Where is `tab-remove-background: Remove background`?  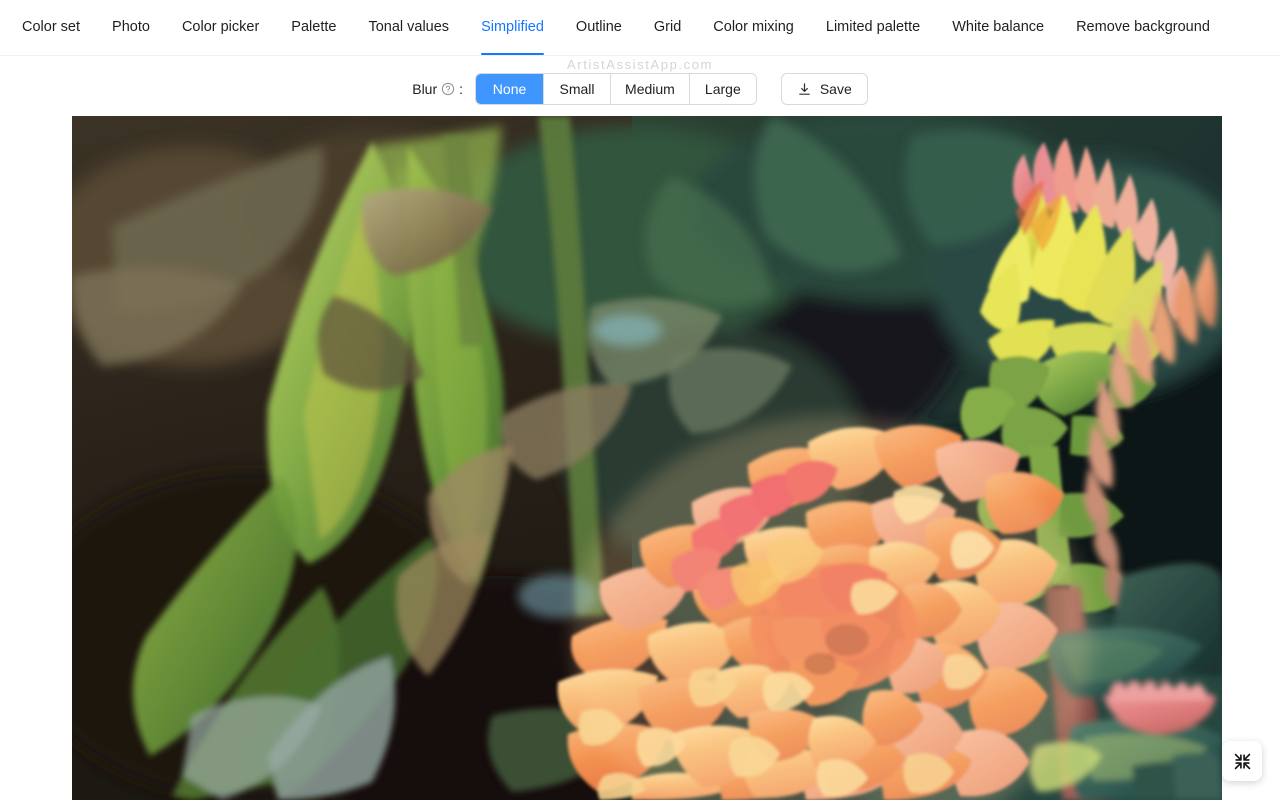
tab-remove-background: Remove background is located at coordinates (1143, 27).